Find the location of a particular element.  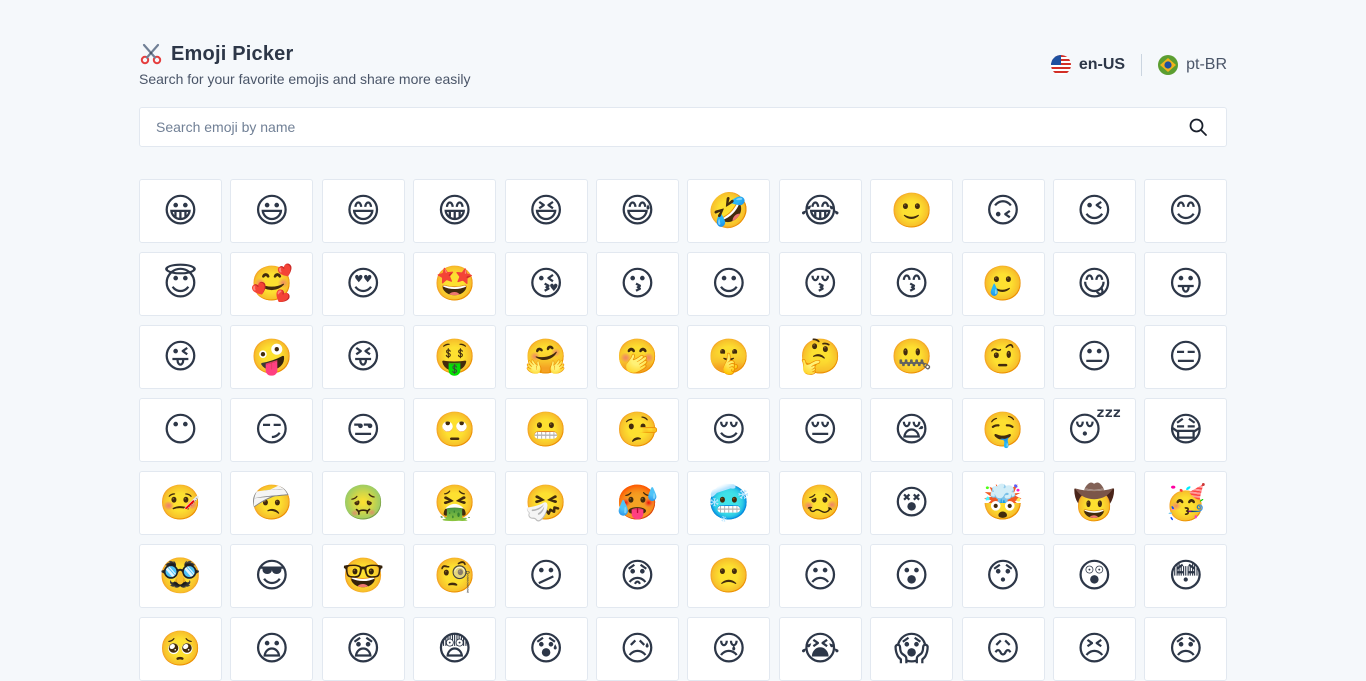

emoji-button: 😭 is located at coordinates (820, 649).